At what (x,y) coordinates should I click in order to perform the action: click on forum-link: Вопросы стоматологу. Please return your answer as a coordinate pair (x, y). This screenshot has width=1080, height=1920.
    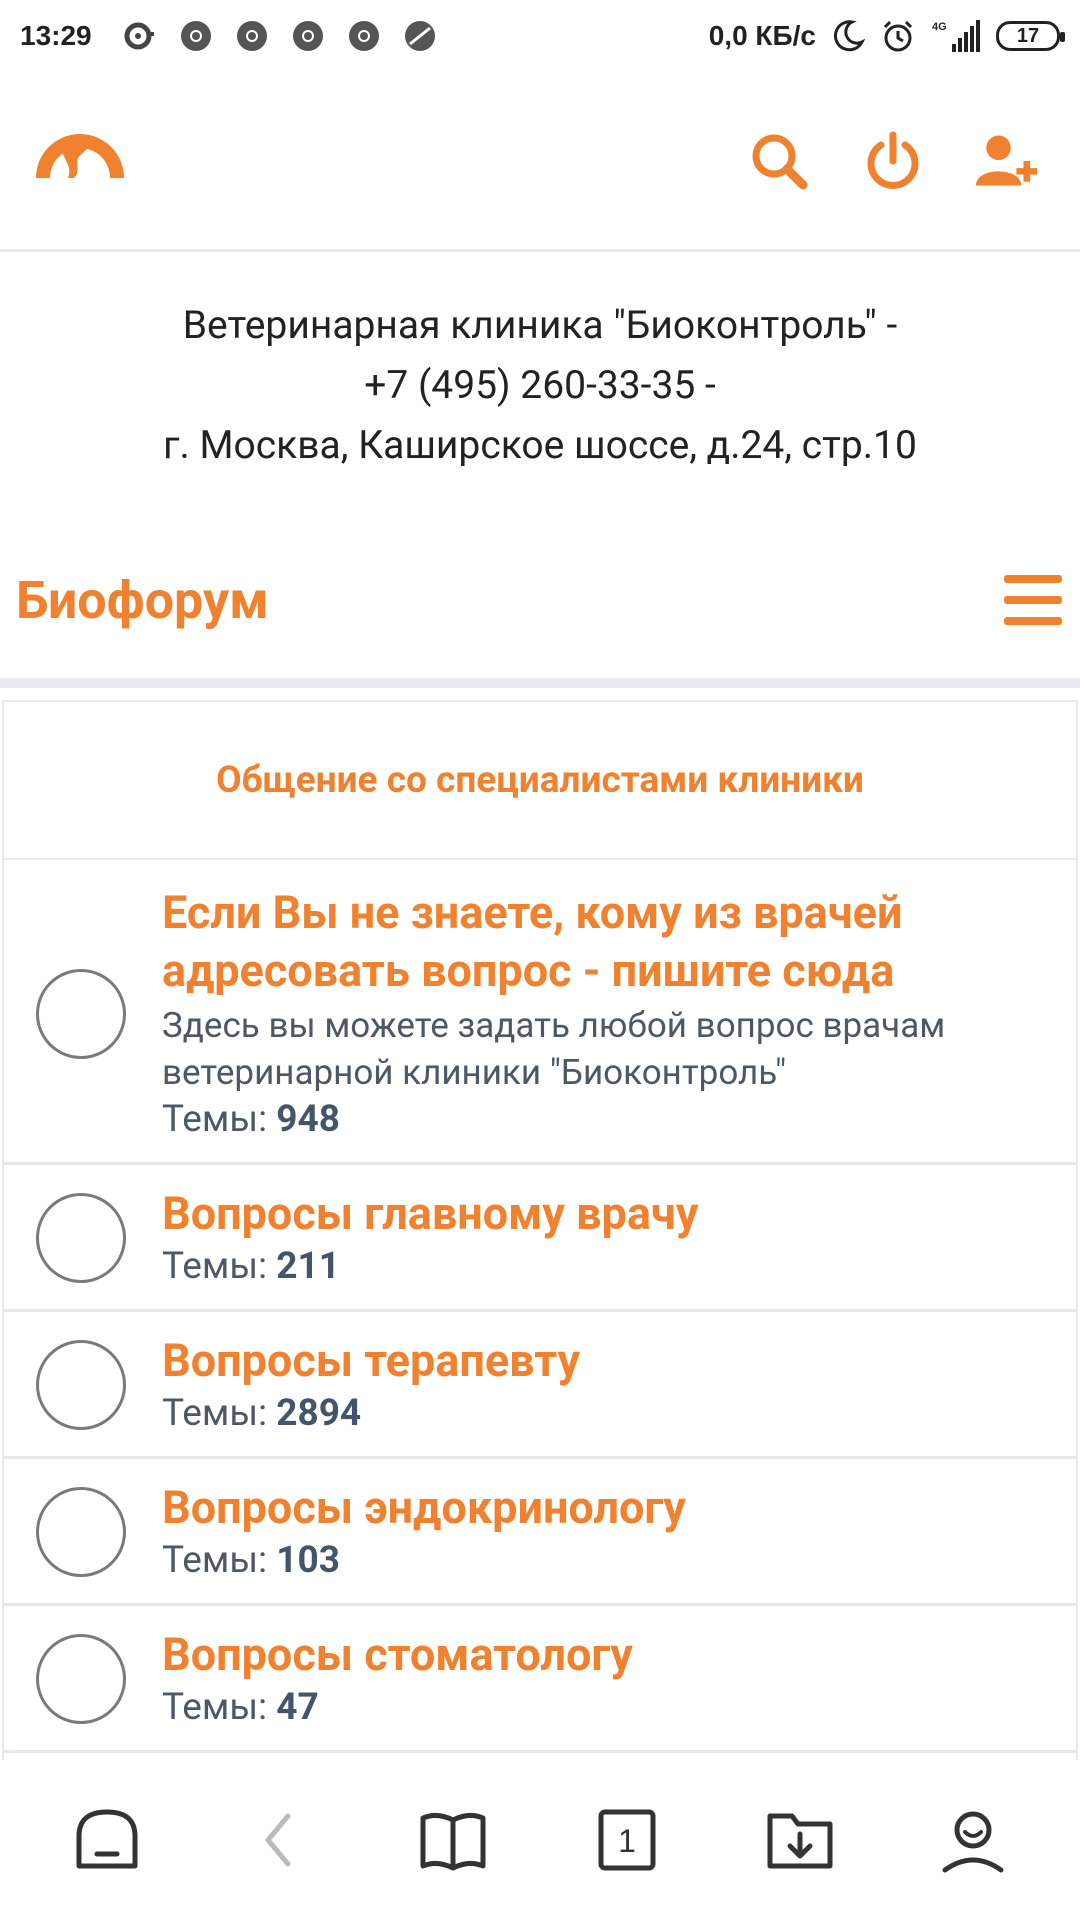
    Looking at the image, I should click on (609, 1655).